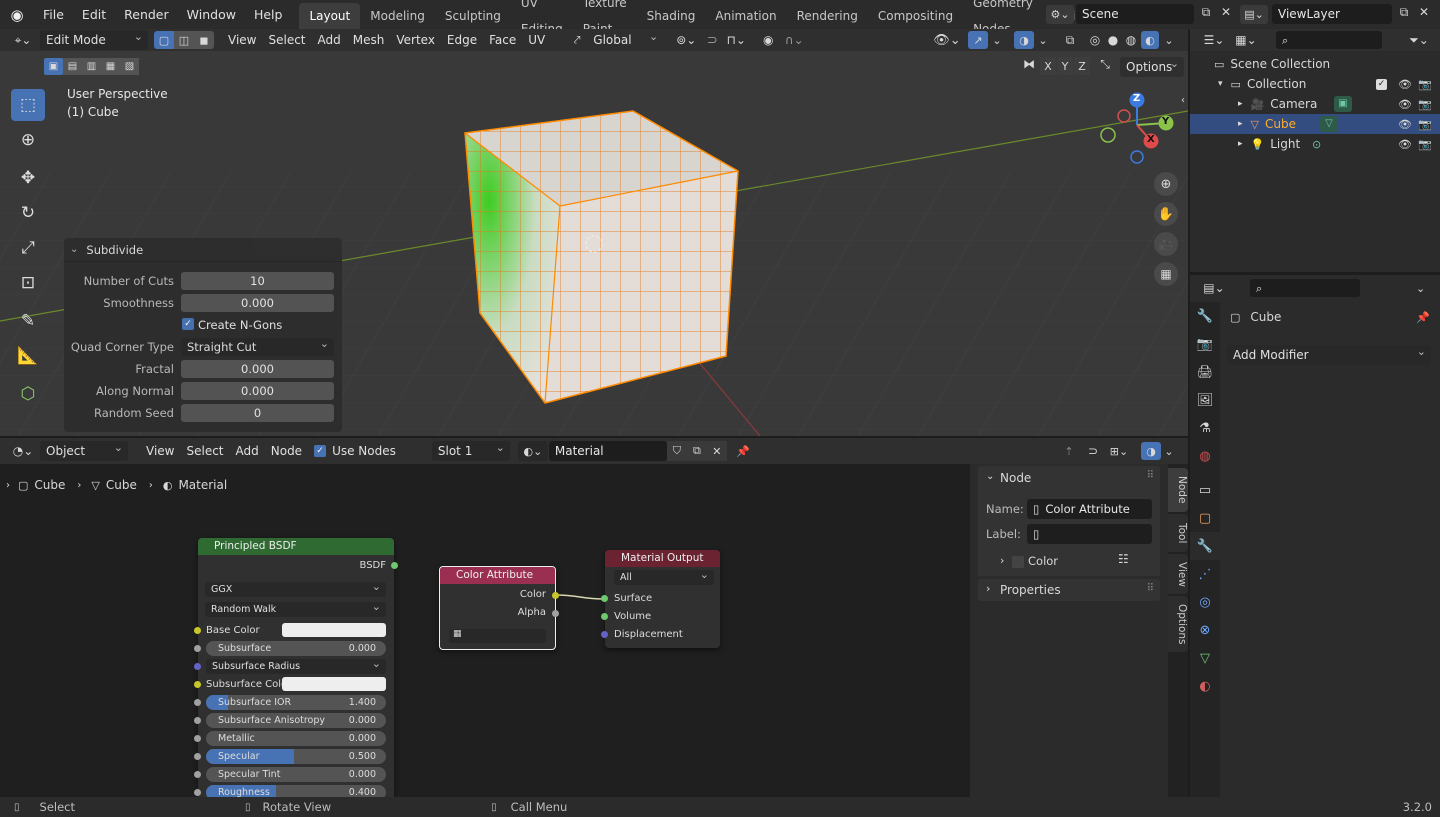 This screenshot has width=1440, height=817. What do you see at coordinates (28, 248) in the screenshot?
I see `scale-icon: ⤢` at bounding box center [28, 248].